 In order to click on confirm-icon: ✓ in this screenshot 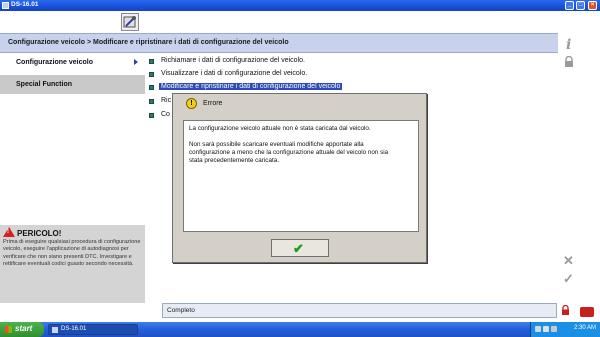, I will do `click(568, 279)`.